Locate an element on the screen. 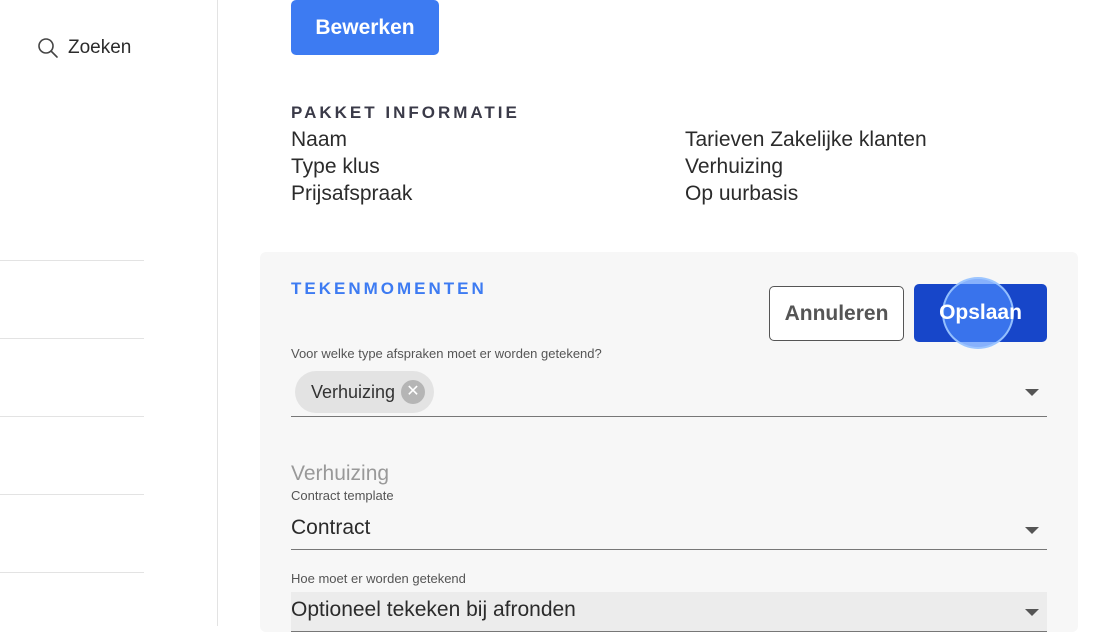 The height and width of the screenshot is (632, 1120). contract-template-label: Contract template is located at coordinates (342, 495).